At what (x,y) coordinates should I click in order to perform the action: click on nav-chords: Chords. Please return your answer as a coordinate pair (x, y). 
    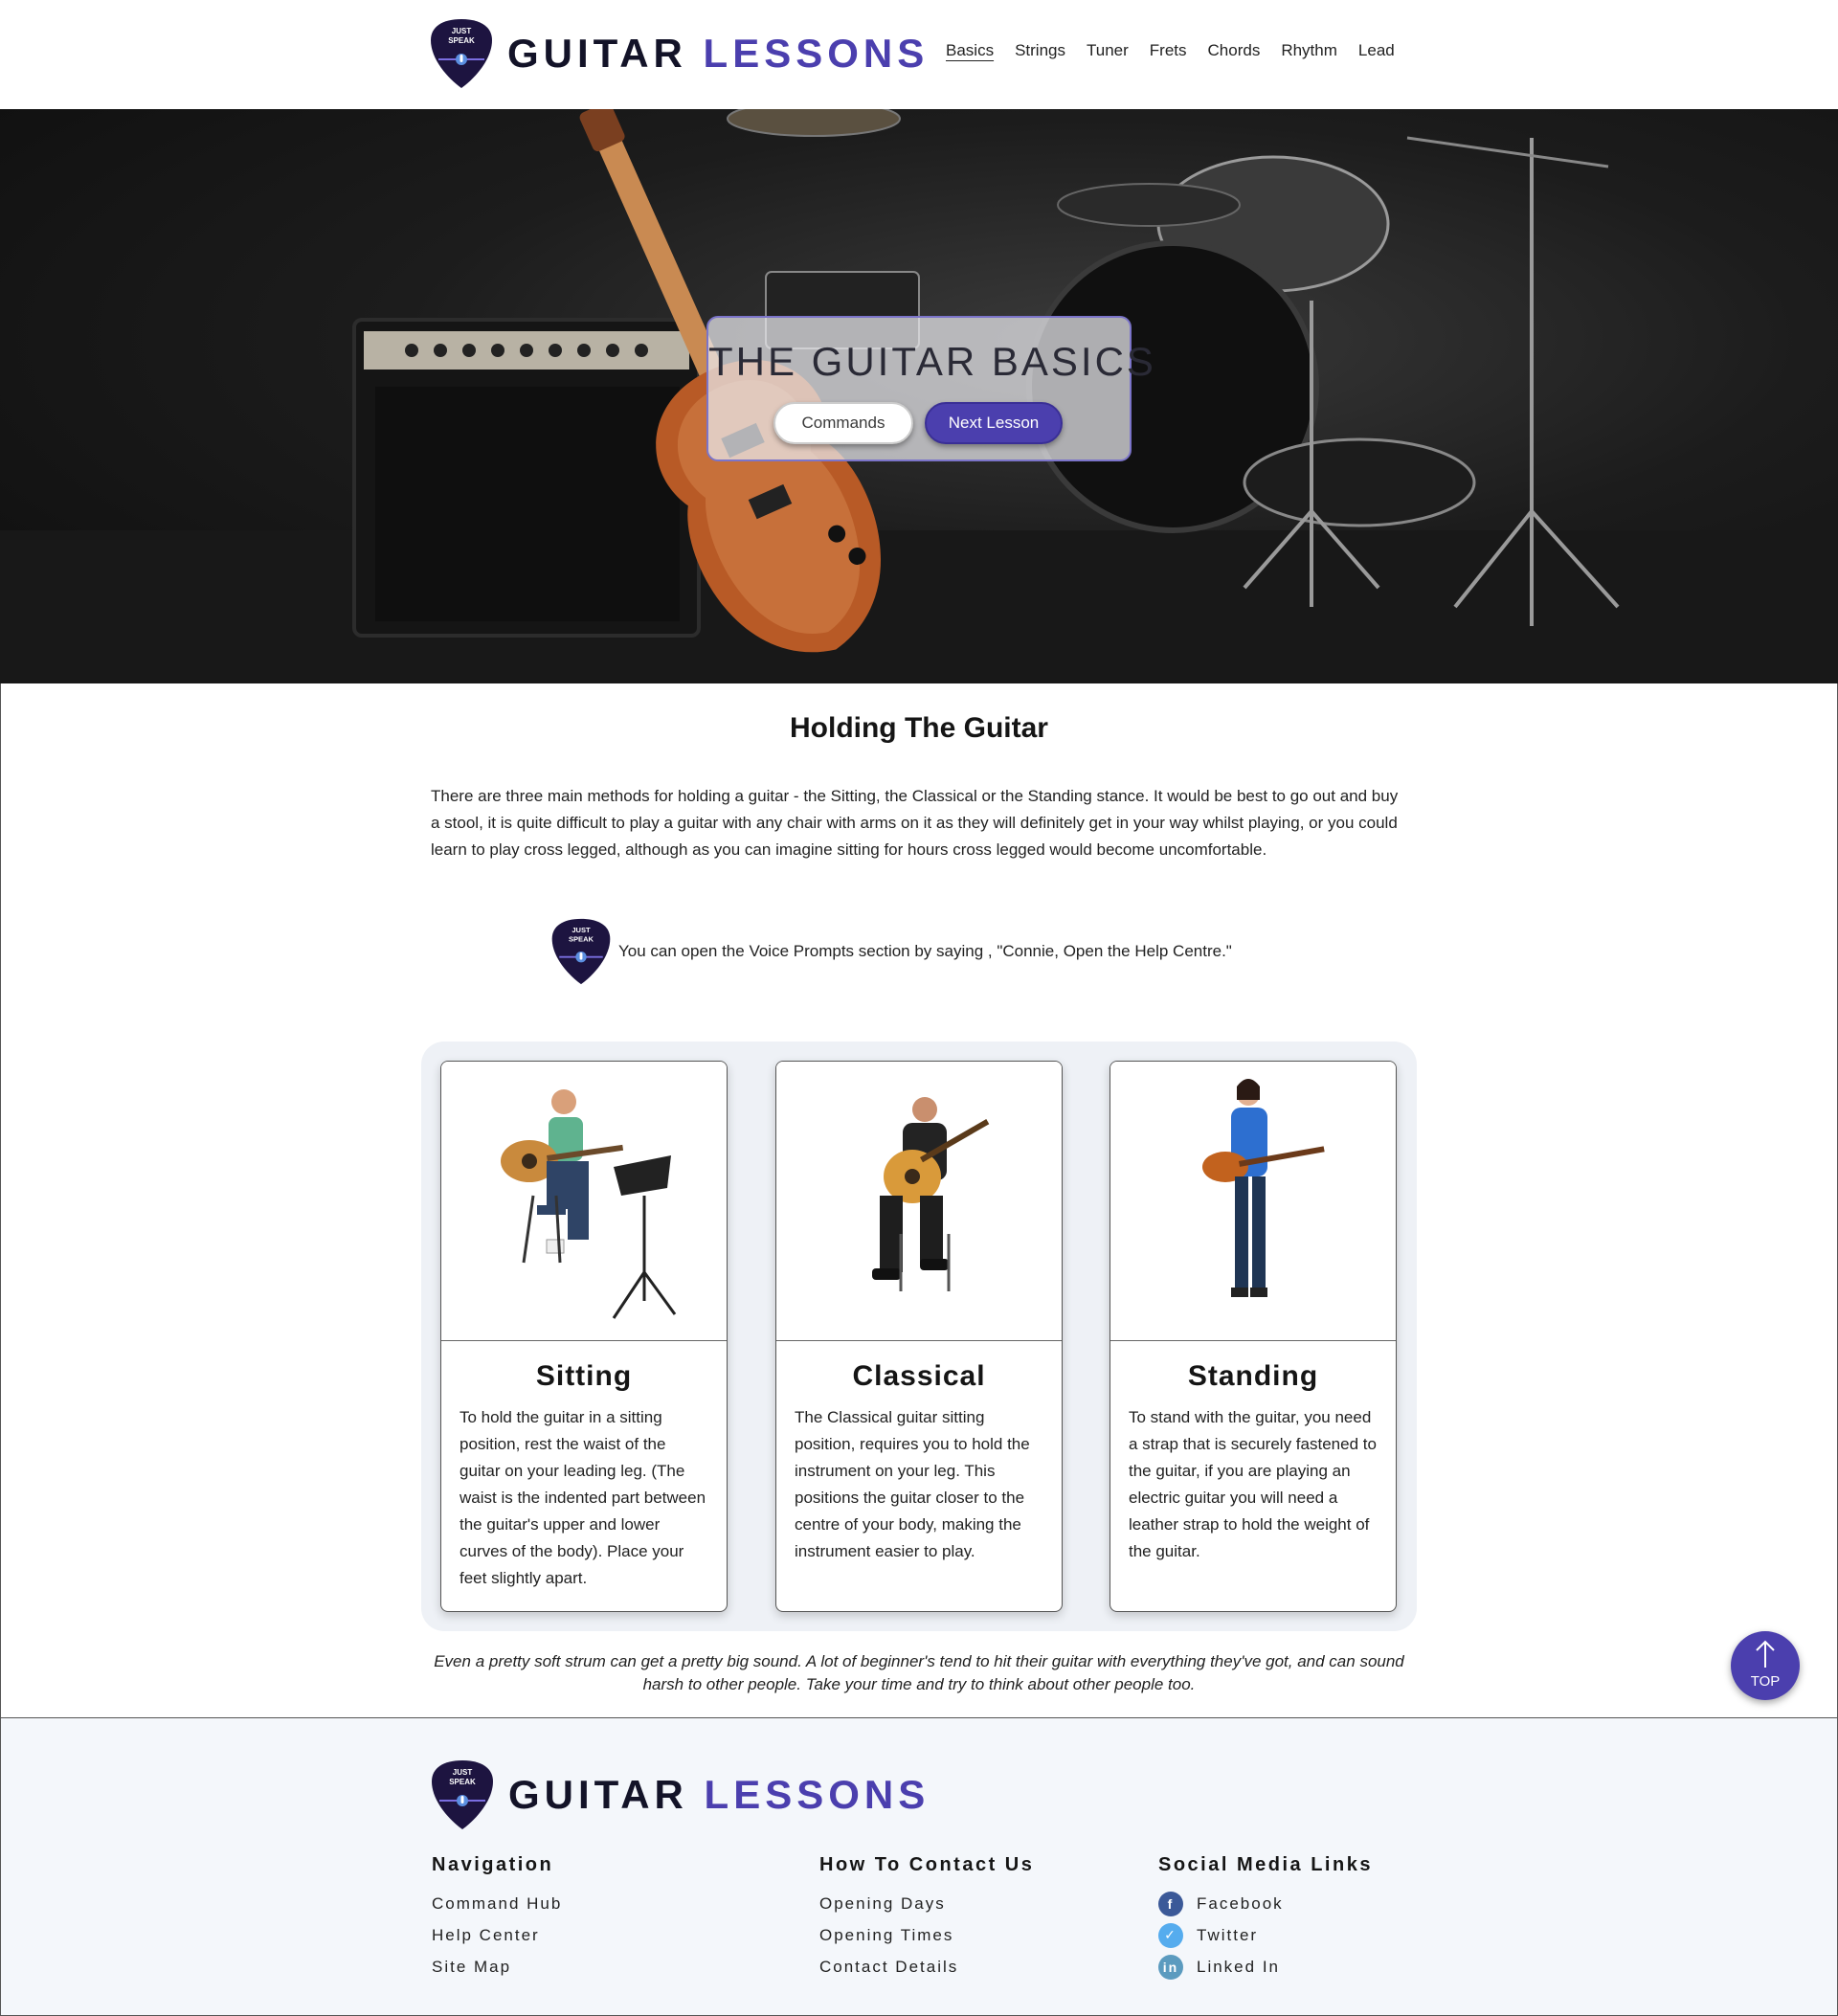
    Looking at the image, I should click on (1234, 51).